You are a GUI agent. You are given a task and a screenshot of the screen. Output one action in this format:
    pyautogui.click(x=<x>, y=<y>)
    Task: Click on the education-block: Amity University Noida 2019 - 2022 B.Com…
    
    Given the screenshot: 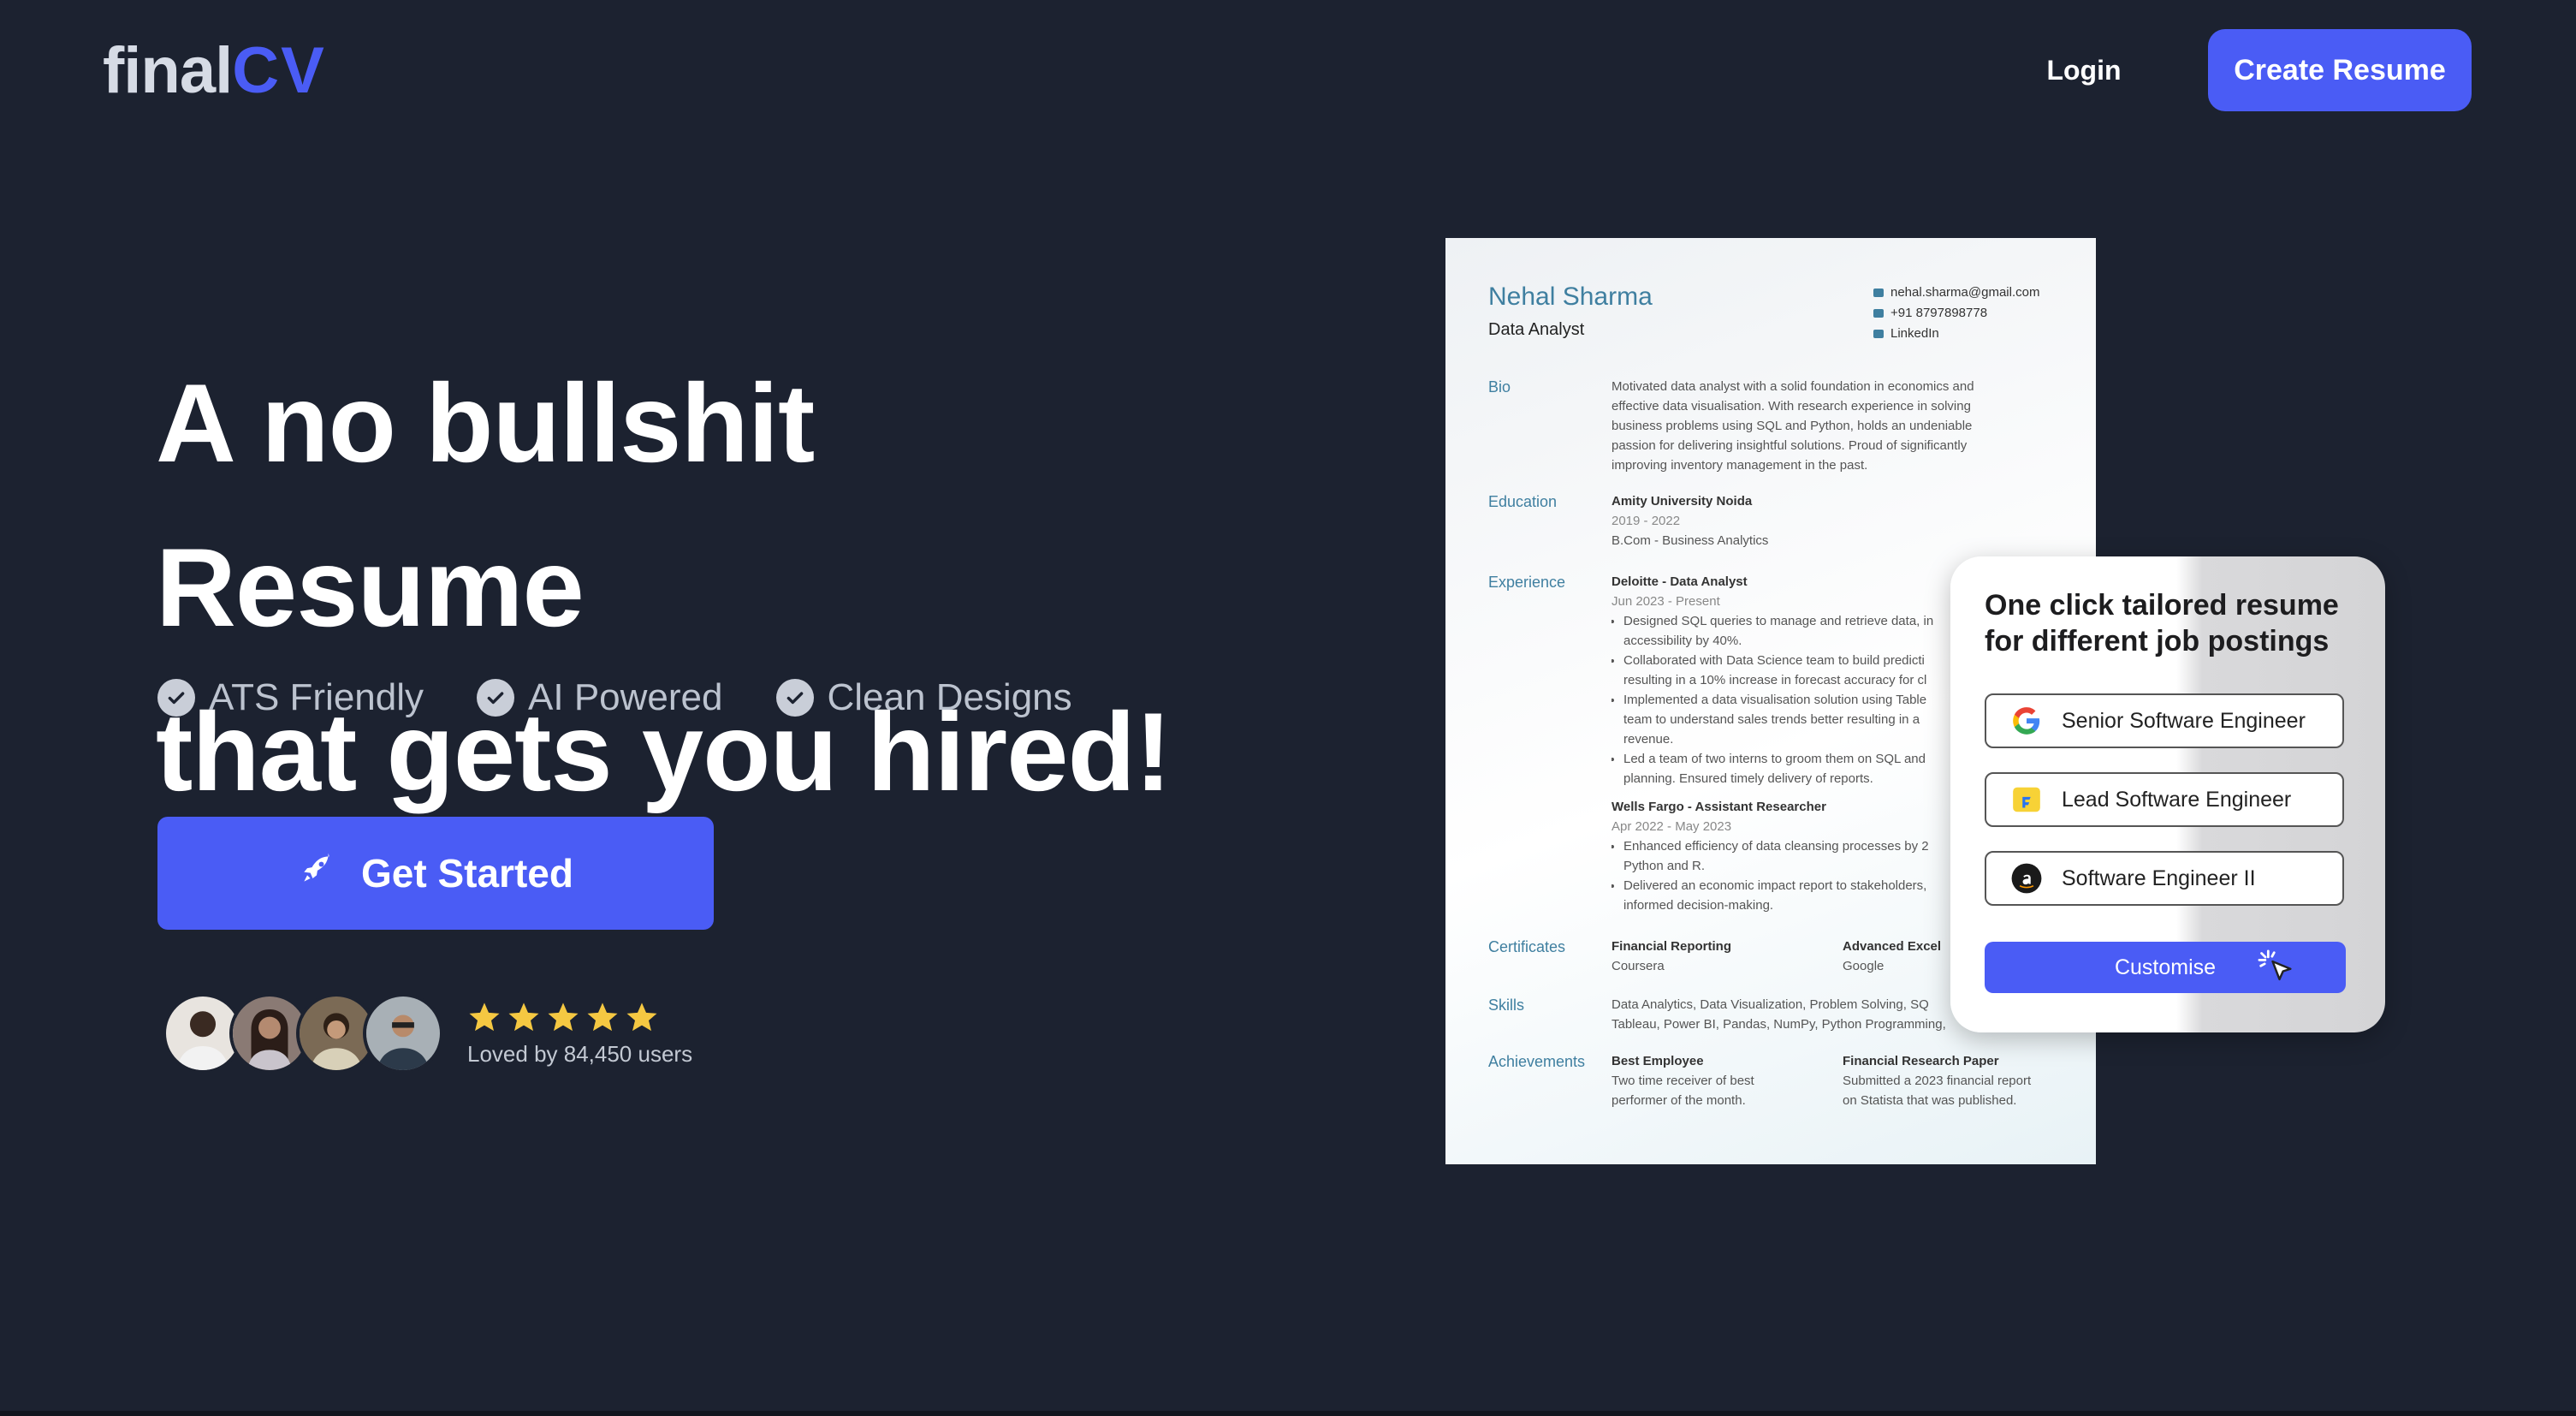 What is the action you would take?
    pyautogui.click(x=1689, y=520)
    